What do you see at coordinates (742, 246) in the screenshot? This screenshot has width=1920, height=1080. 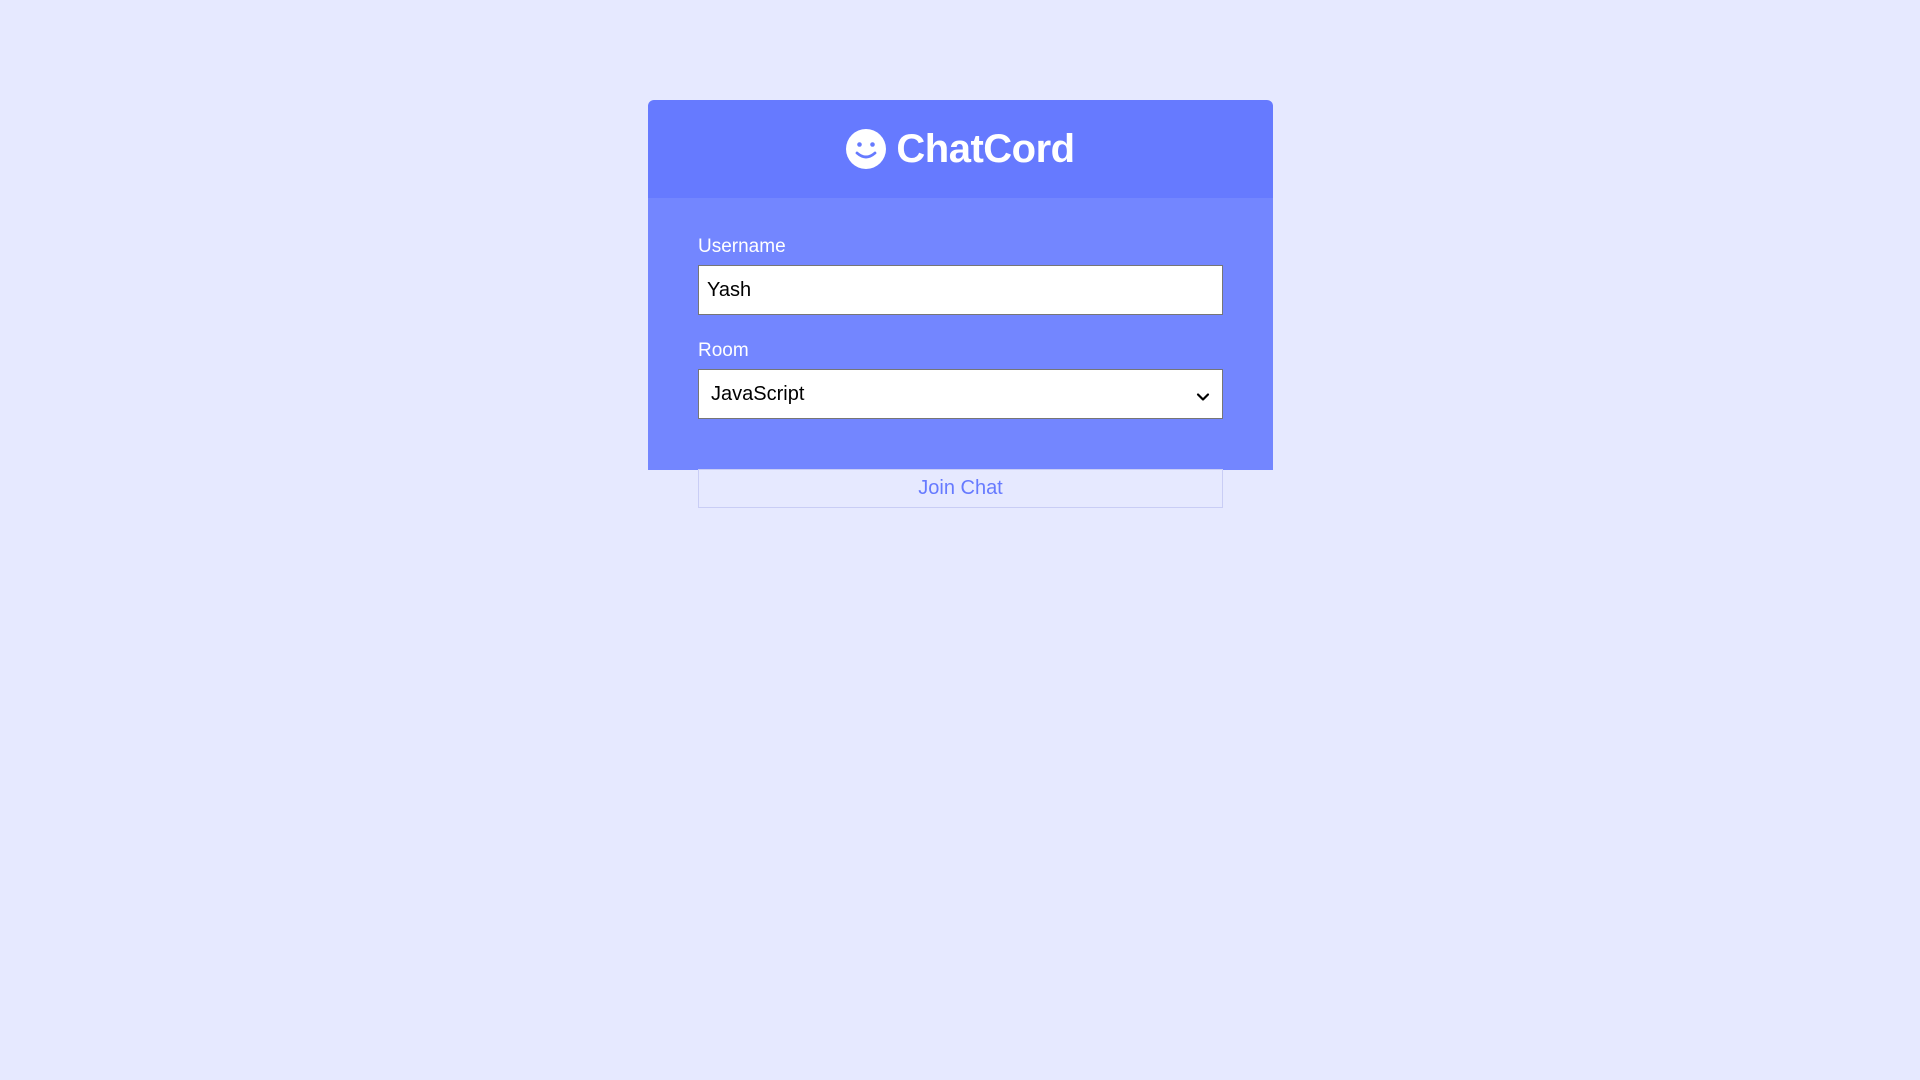 I see `username-label: Username` at bounding box center [742, 246].